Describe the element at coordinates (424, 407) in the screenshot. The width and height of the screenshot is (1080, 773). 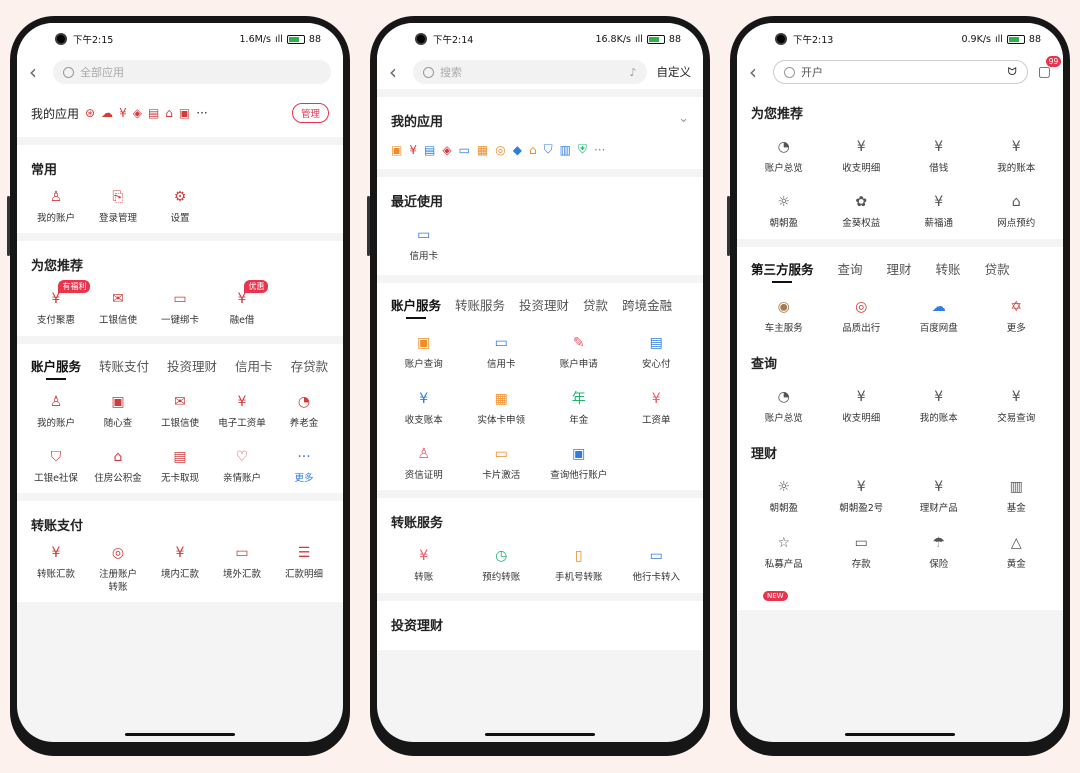
I see `service-item: ¥ 收支账本` at that location.